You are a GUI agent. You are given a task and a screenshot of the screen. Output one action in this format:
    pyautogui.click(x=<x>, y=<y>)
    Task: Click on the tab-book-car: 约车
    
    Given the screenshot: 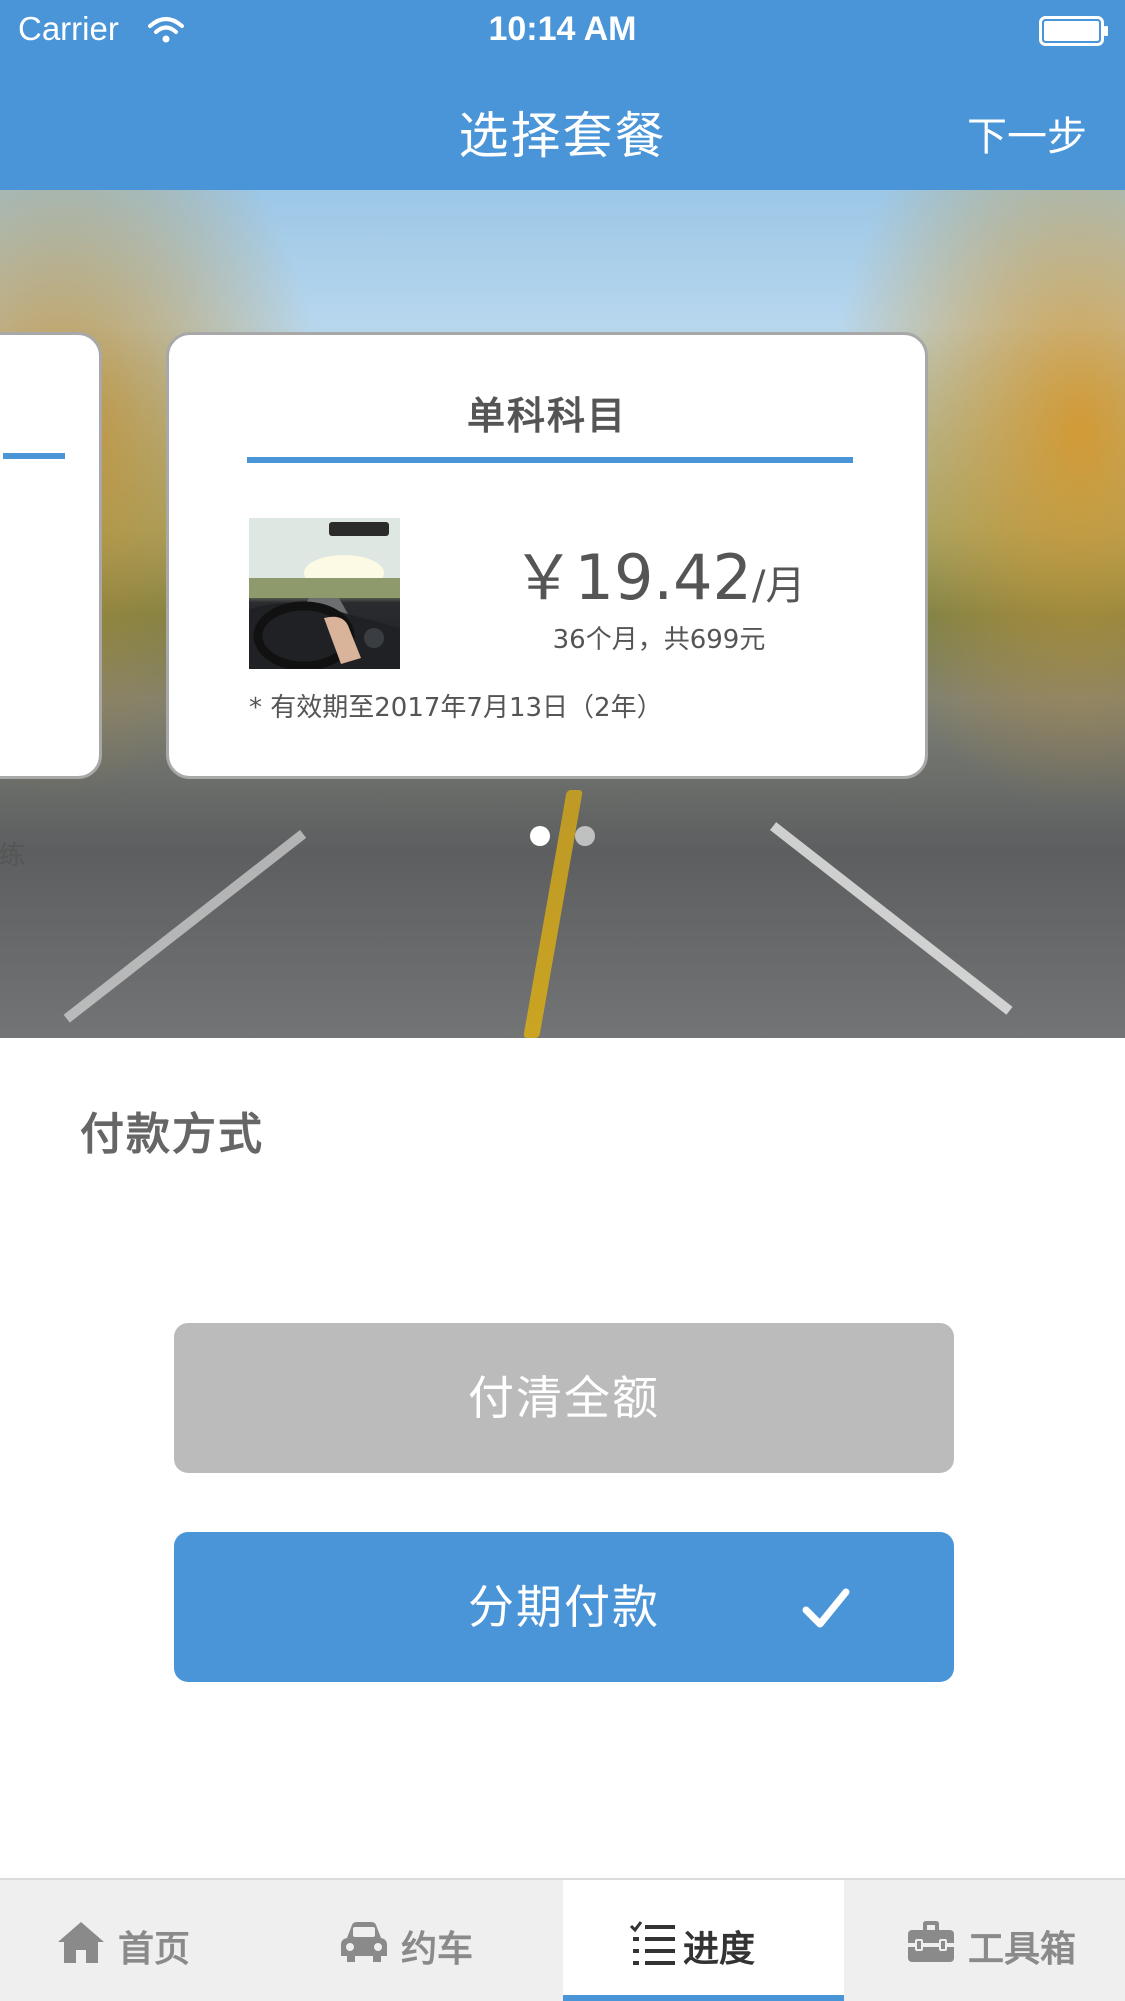 What is the action you would take?
    pyautogui.click(x=421, y=1940)
    